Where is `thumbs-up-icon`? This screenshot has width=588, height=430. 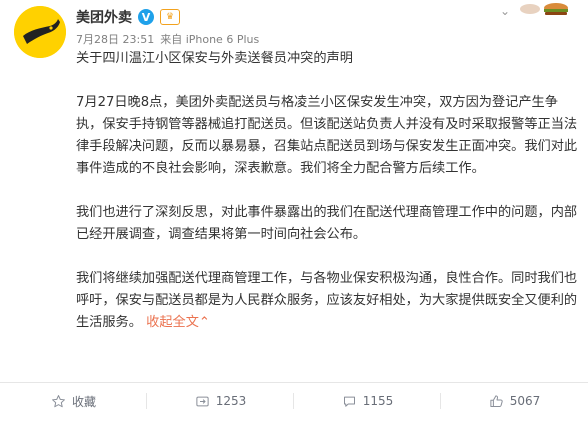
thumbs-up-icon is located at coordinates (496, 400).